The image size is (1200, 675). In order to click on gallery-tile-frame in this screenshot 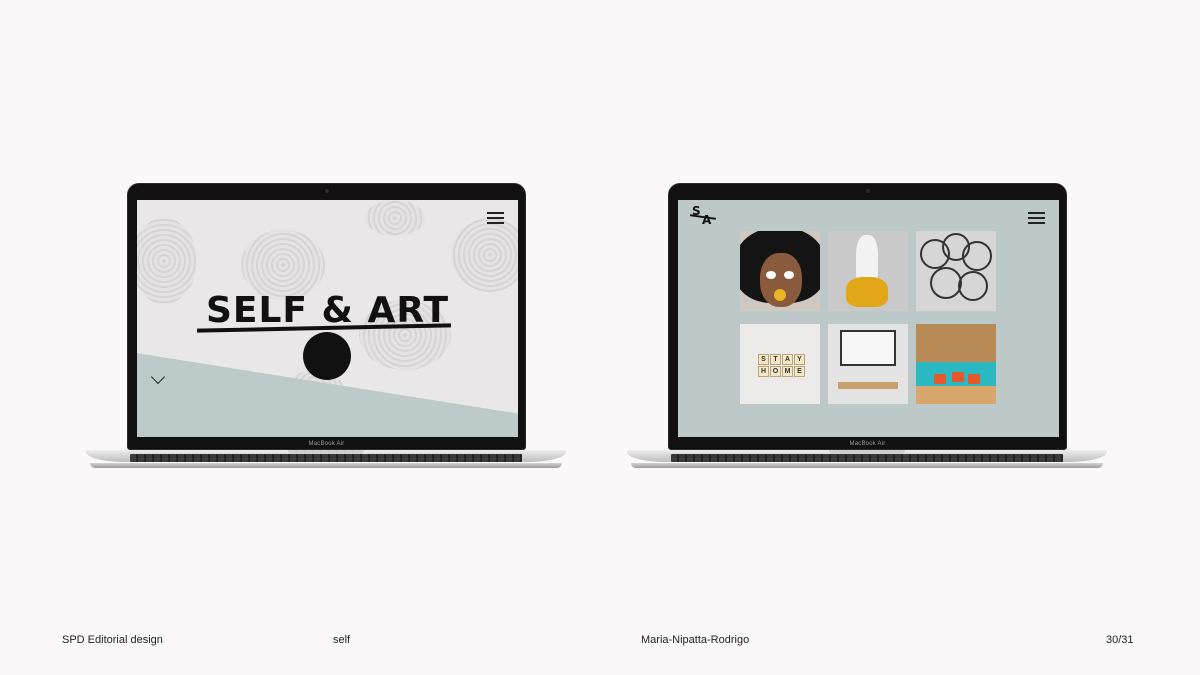, I will do `click(868, 364)`.